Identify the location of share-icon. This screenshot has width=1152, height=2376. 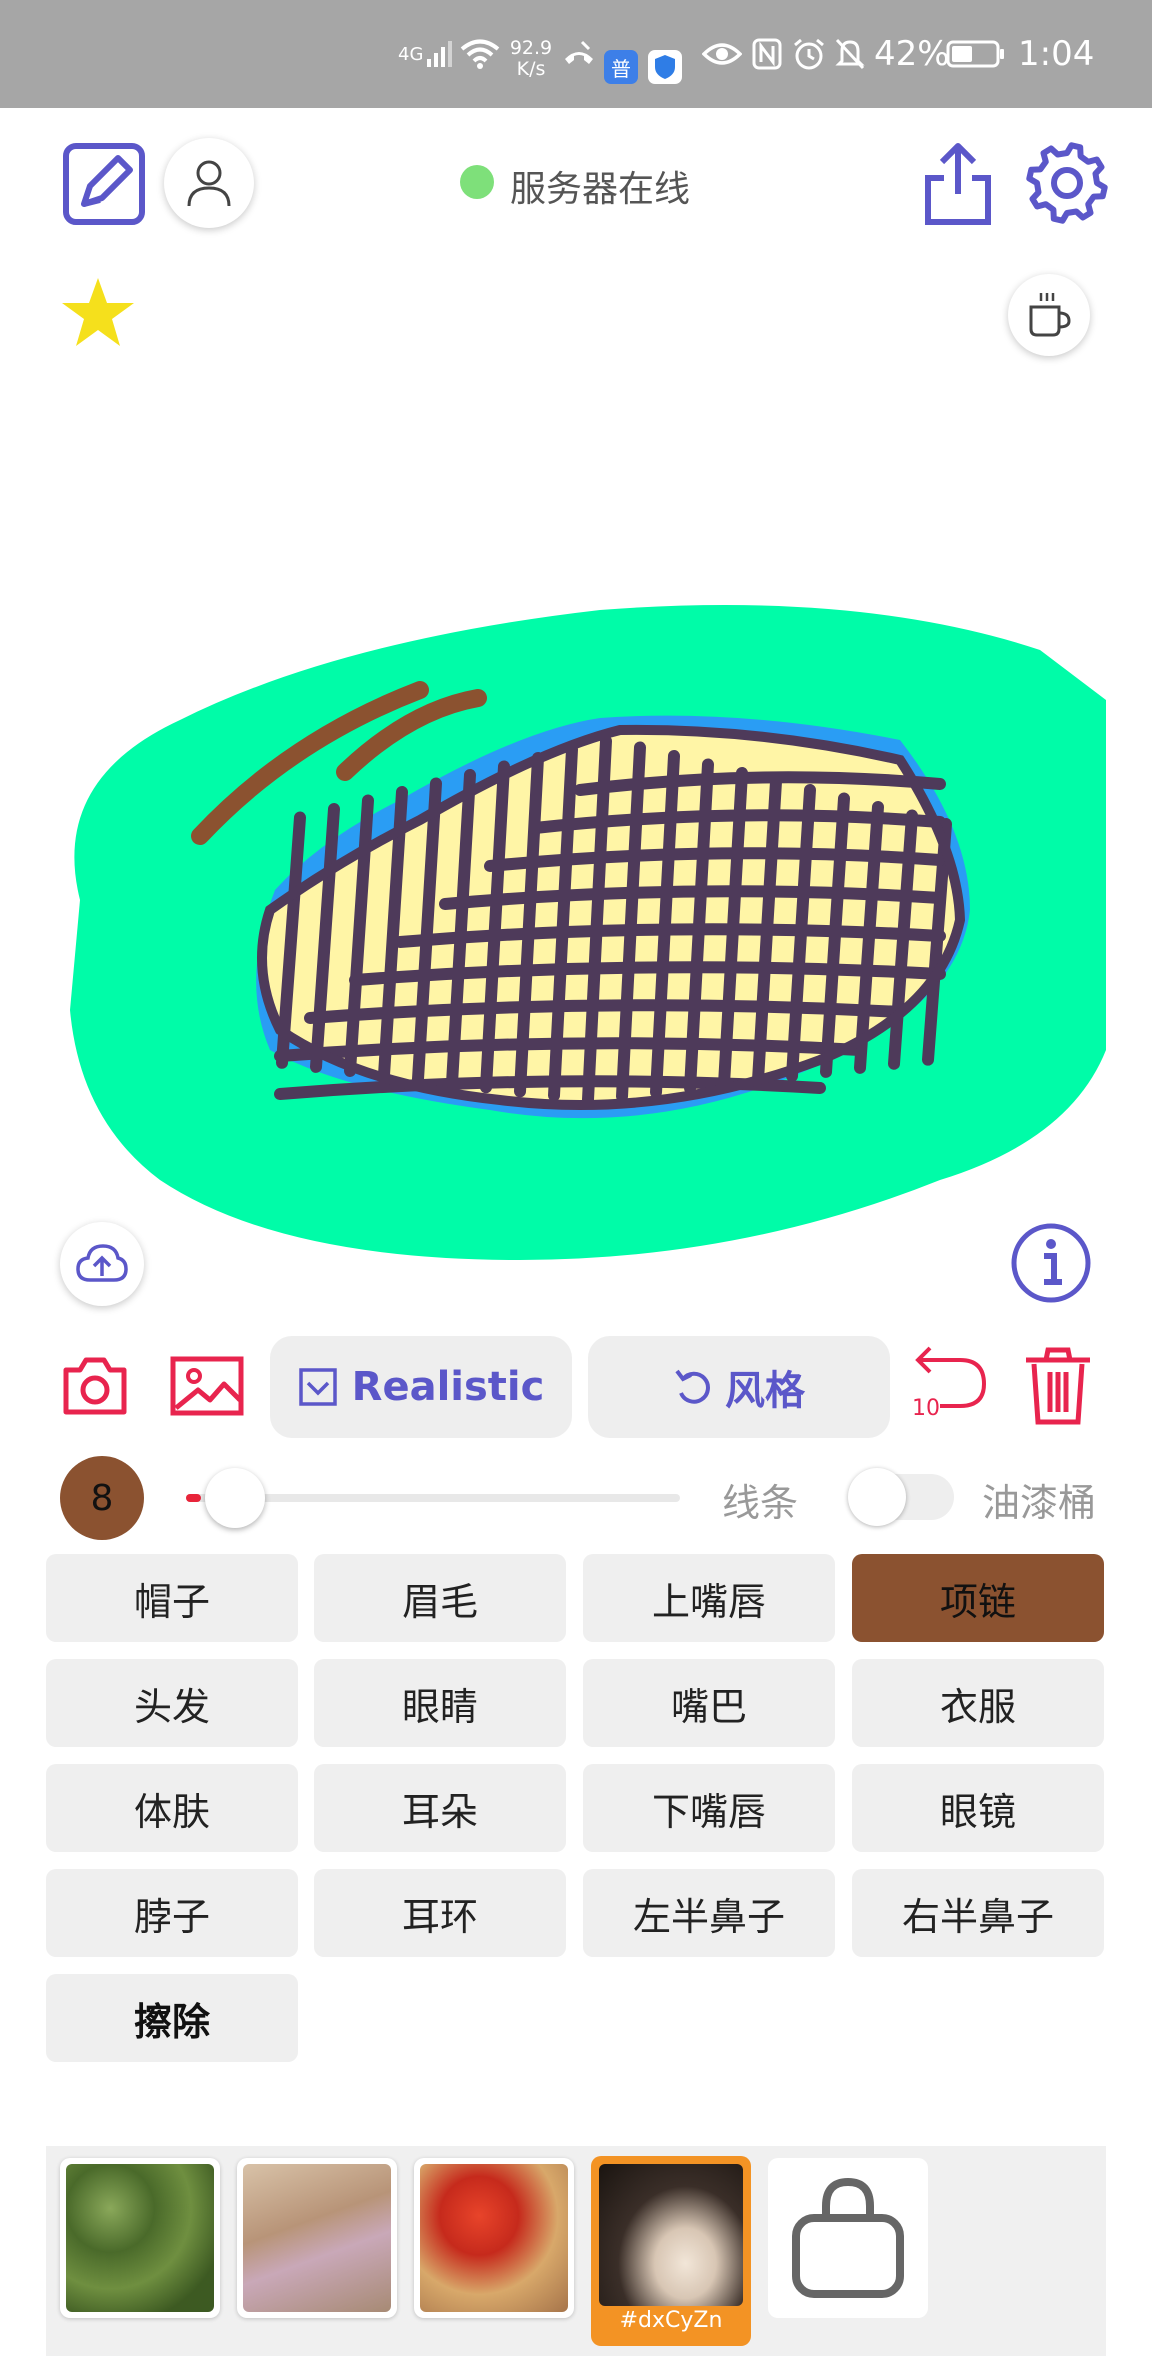
(958, 184).